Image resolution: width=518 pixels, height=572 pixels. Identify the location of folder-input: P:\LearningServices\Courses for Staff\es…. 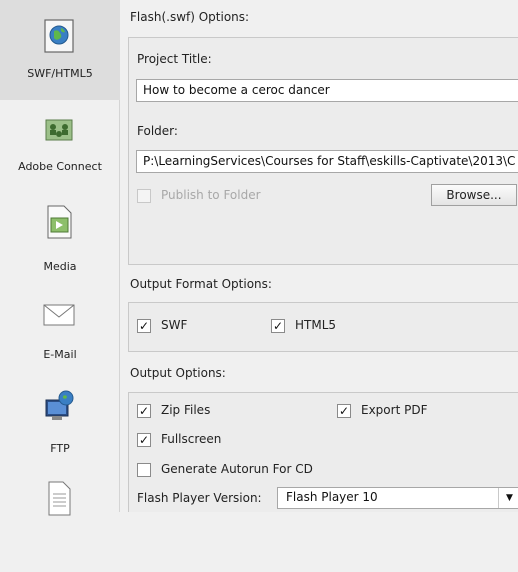
(327, 161).